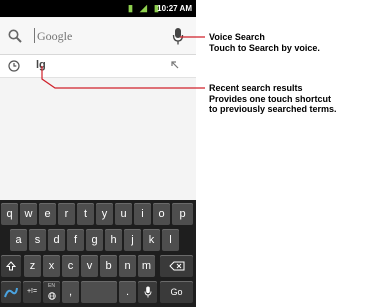  What do you see at coordinates (237, 37) in the screenshot?
I see `voice-callout-title: Voice Search` at bounding box center [237, 37].